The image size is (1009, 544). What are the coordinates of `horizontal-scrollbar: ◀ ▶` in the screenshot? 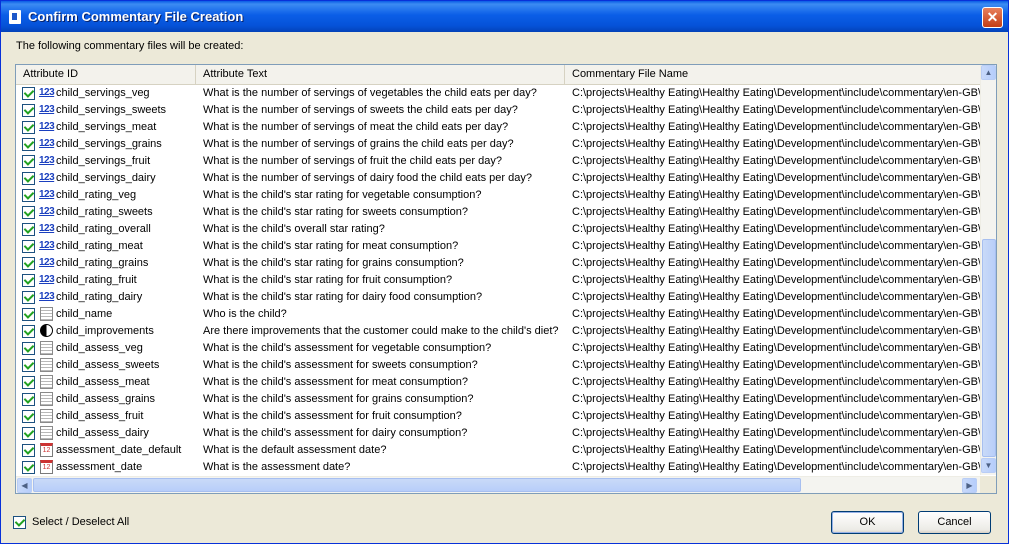 It's located at (498, 484).